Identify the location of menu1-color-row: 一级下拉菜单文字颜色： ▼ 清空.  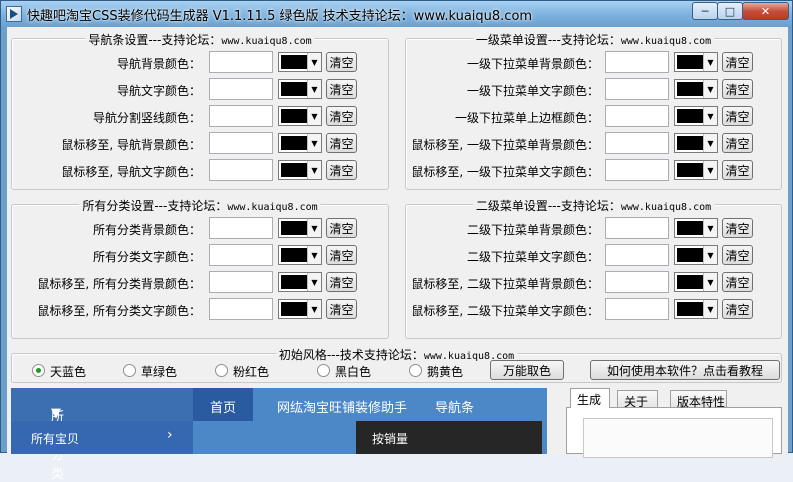
(593, 89).